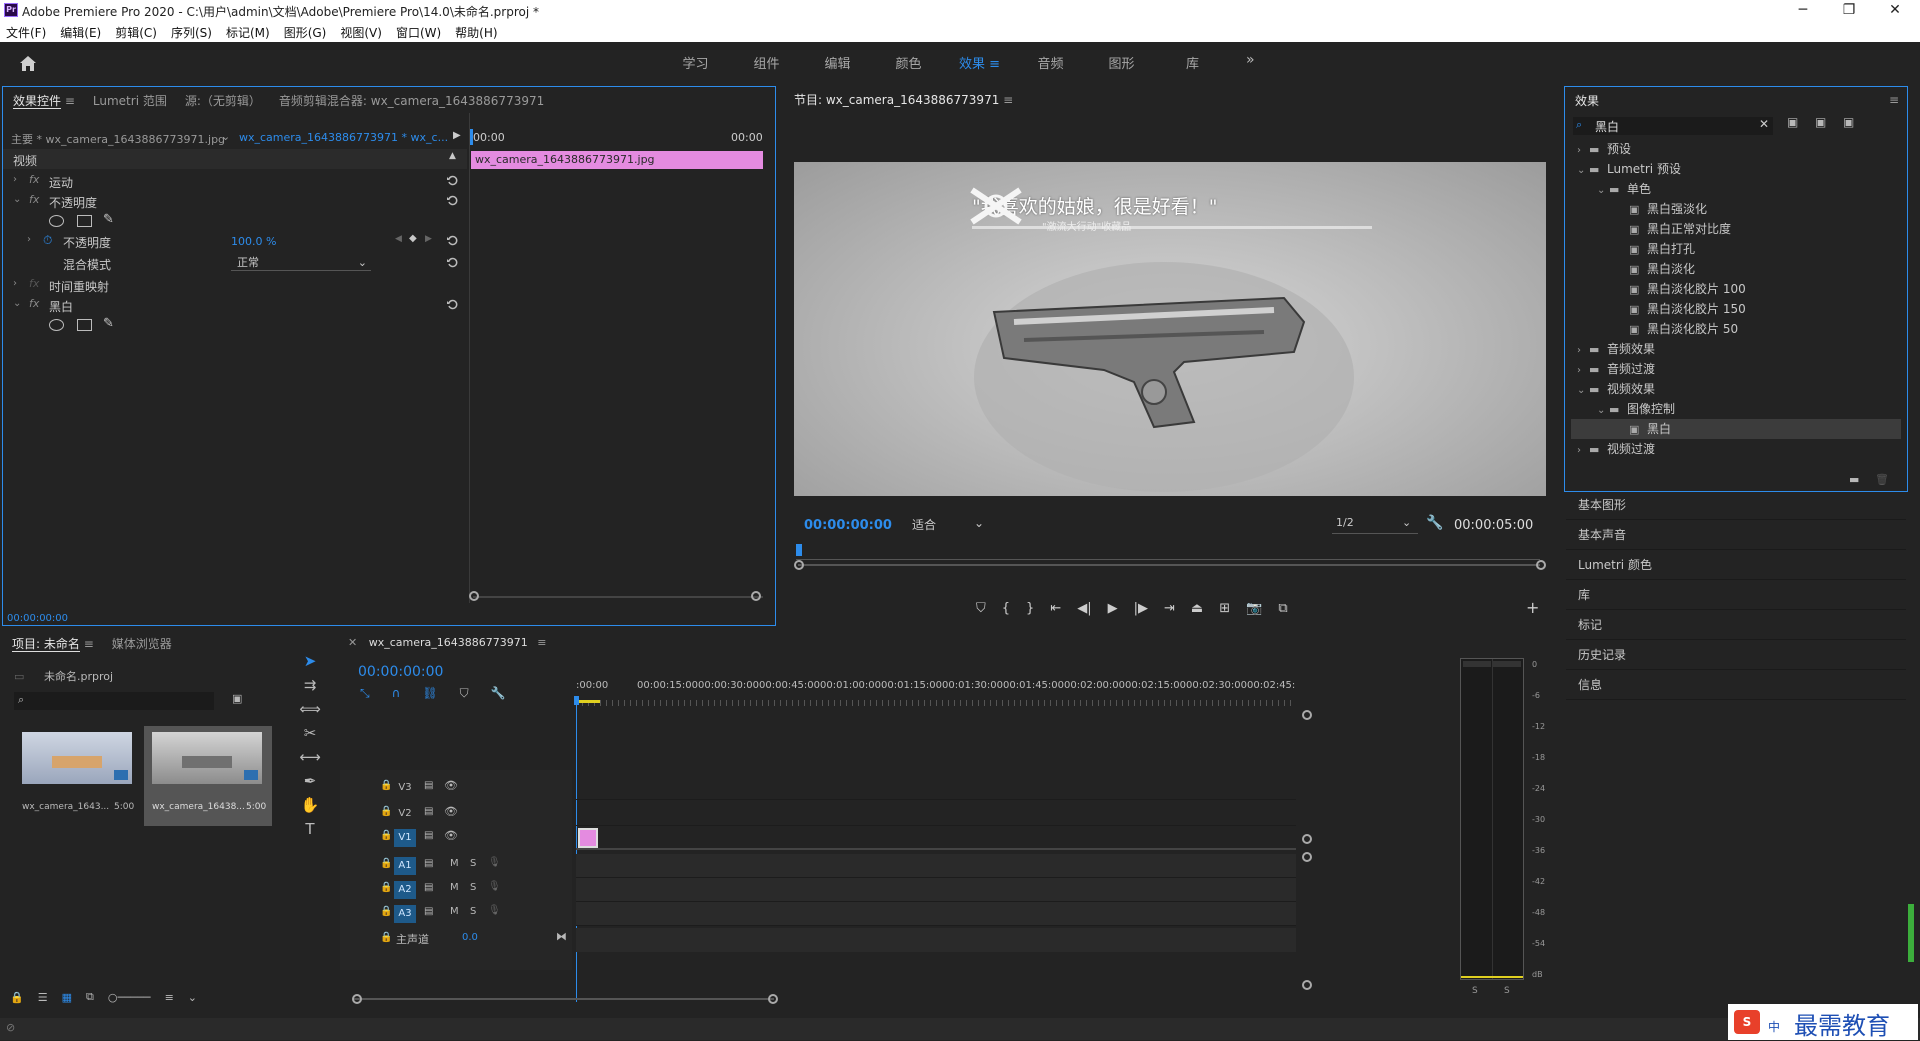 This screenshot has width=1920, height=1041. What do you see at coordinates (365, 693) in the screenshot?
I see `nest-icon: ⤡` at bounding box center [365, 693].